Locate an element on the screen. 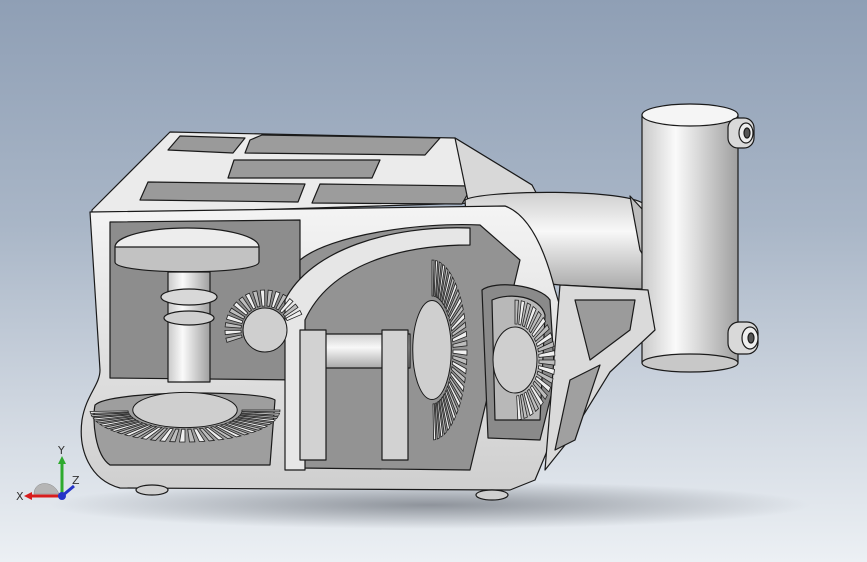 The image size is (867, 562). y-axis-arrowhead-icon is located at coordinates (62, 460).